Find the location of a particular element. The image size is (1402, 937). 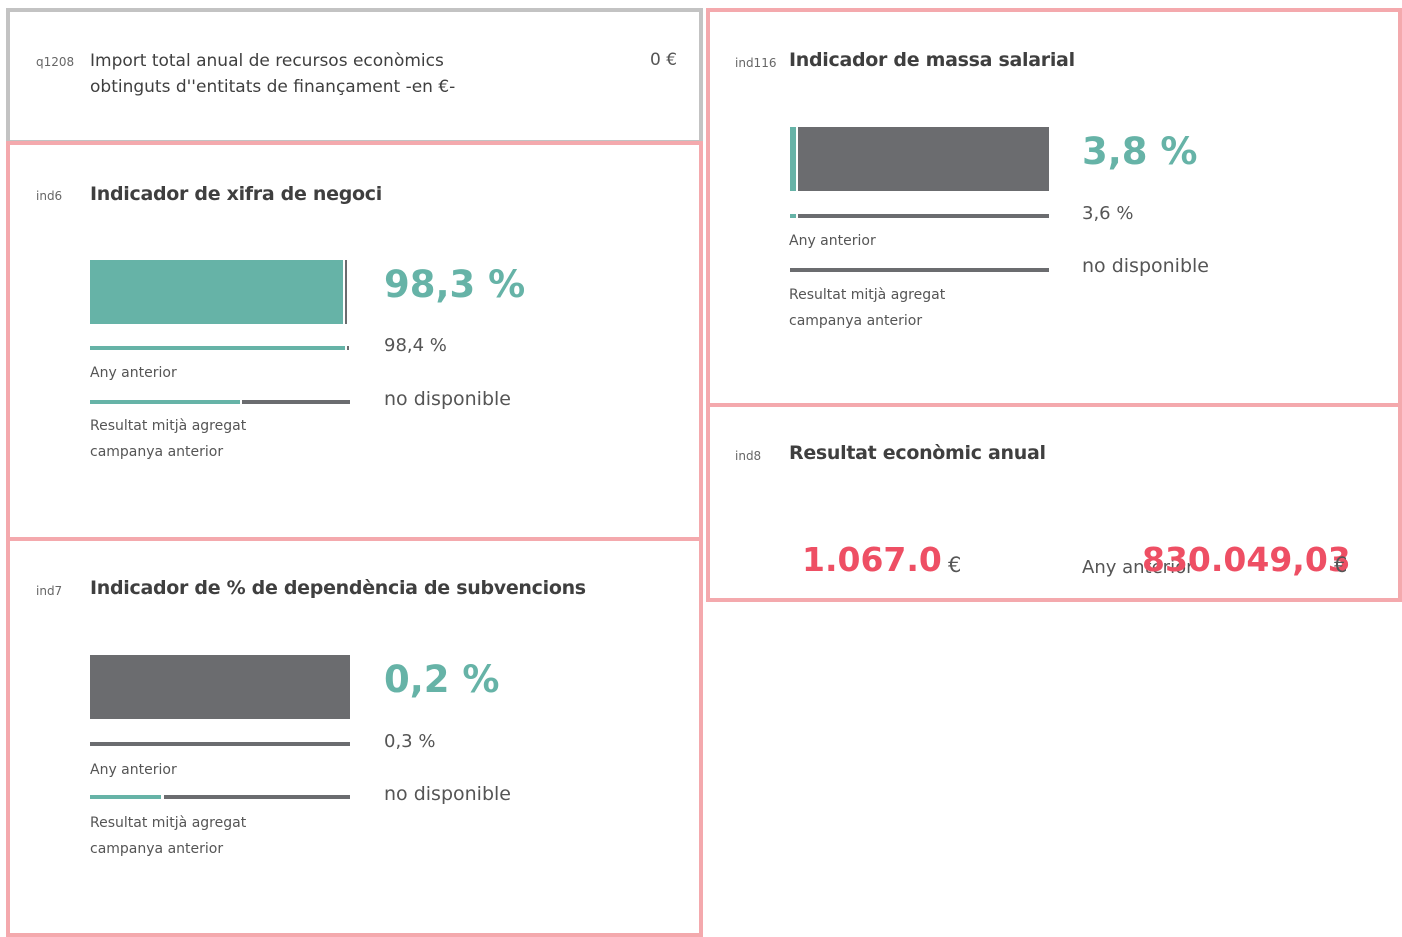

current-value-remaining is located at coordinates (923, 159).